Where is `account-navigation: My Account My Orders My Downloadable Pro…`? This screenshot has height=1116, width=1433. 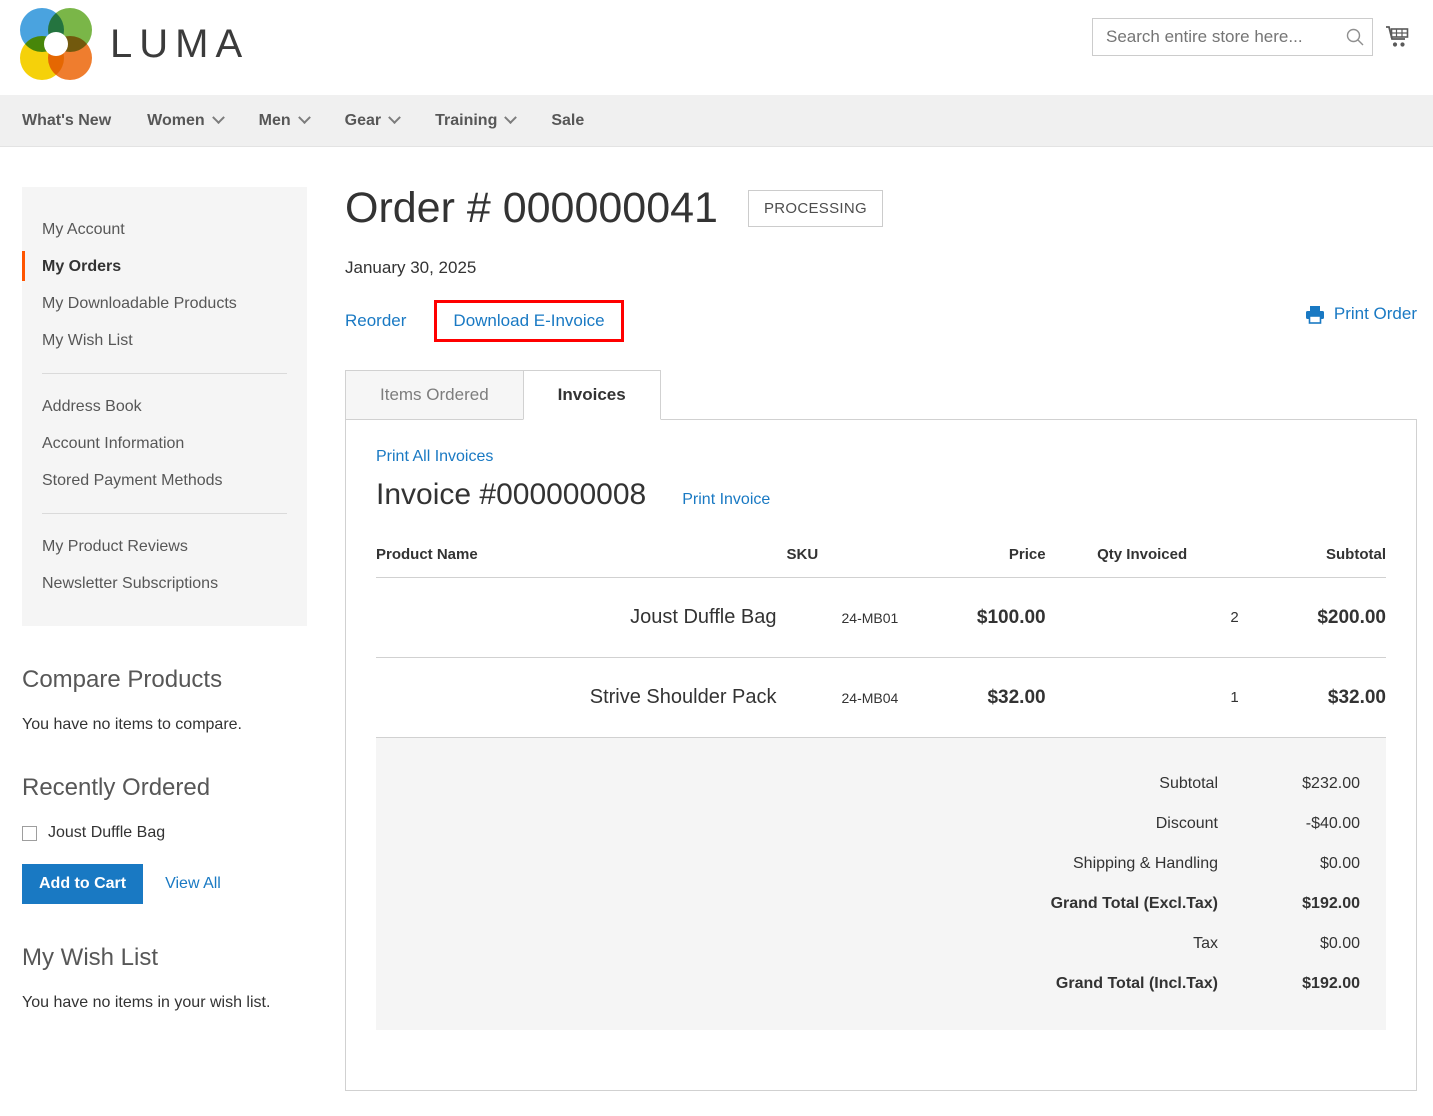 account-navigation: My Account My Orders My Downloadable Pro… is located at coordinates (164, 406).